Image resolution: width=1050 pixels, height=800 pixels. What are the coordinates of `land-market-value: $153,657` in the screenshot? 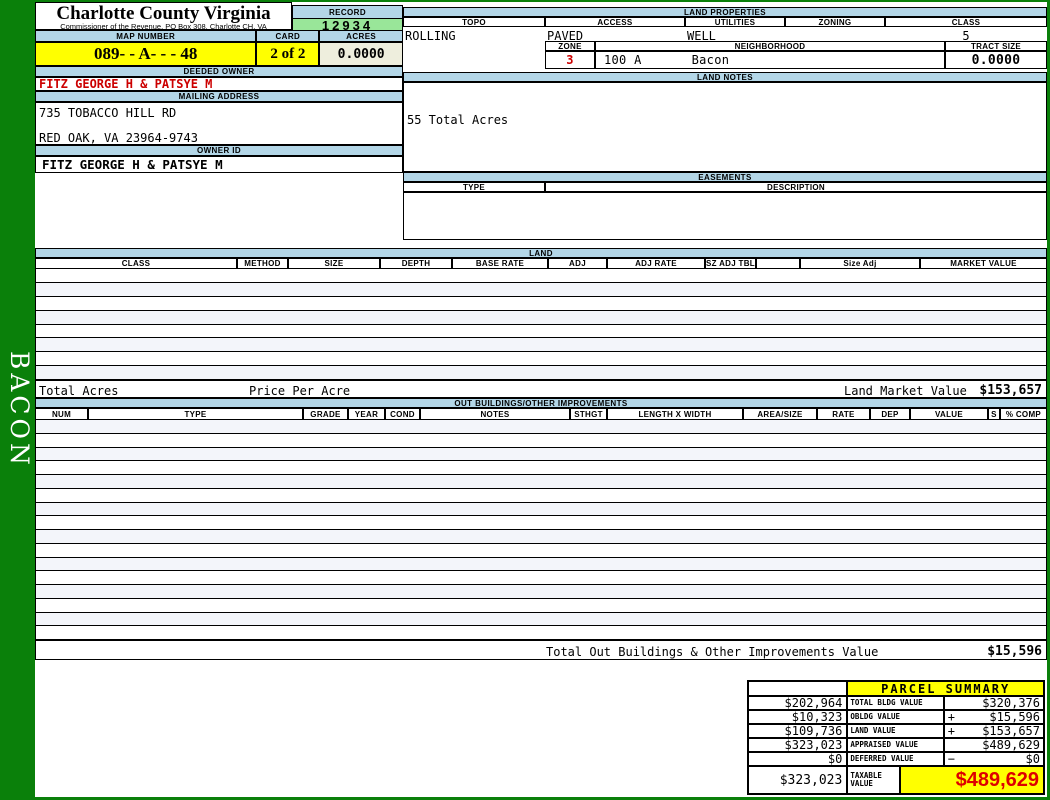 It's located at (1010, 390).